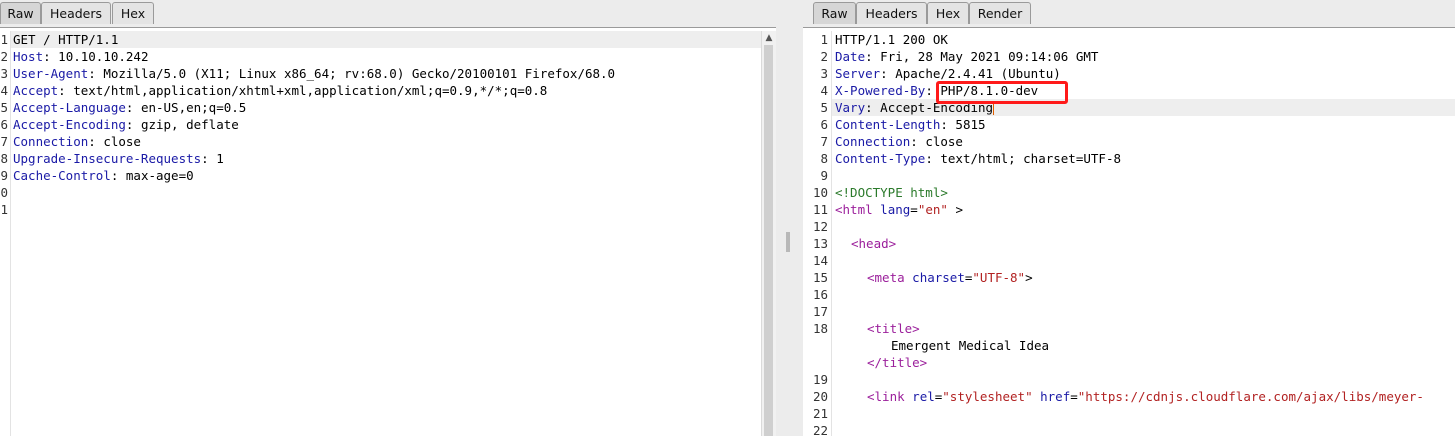  What do you see at coordinates (193, 107) in the screenshot?
I see `header-value: en-US,en;q=0.5` at bounding box center [193, 107].